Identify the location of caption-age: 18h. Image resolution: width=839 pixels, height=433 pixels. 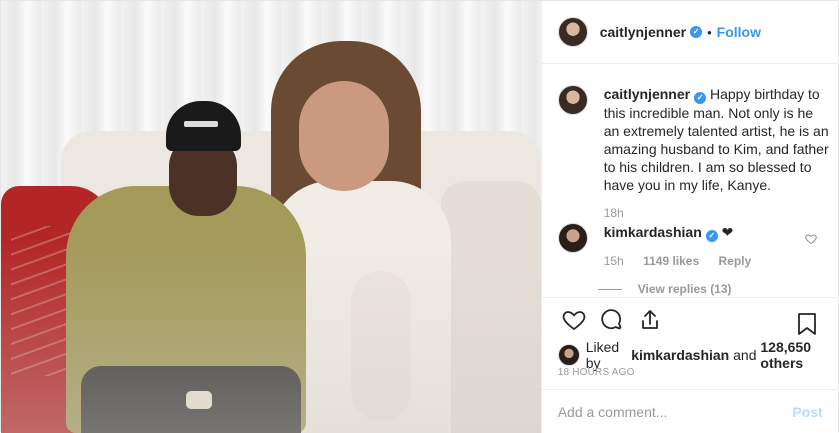
(614, 213).